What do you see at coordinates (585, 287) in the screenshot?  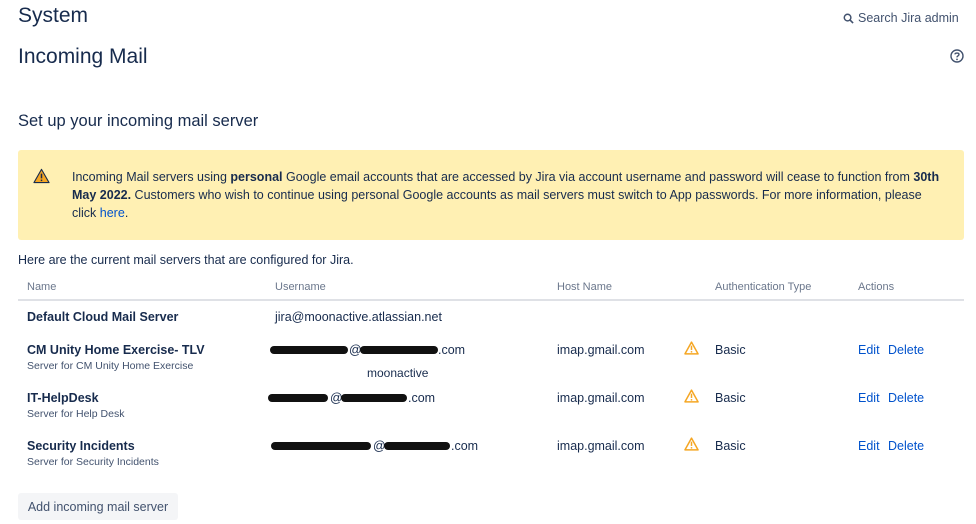 I see `column-header-host: Host Name` at bounding box center [585, 287].